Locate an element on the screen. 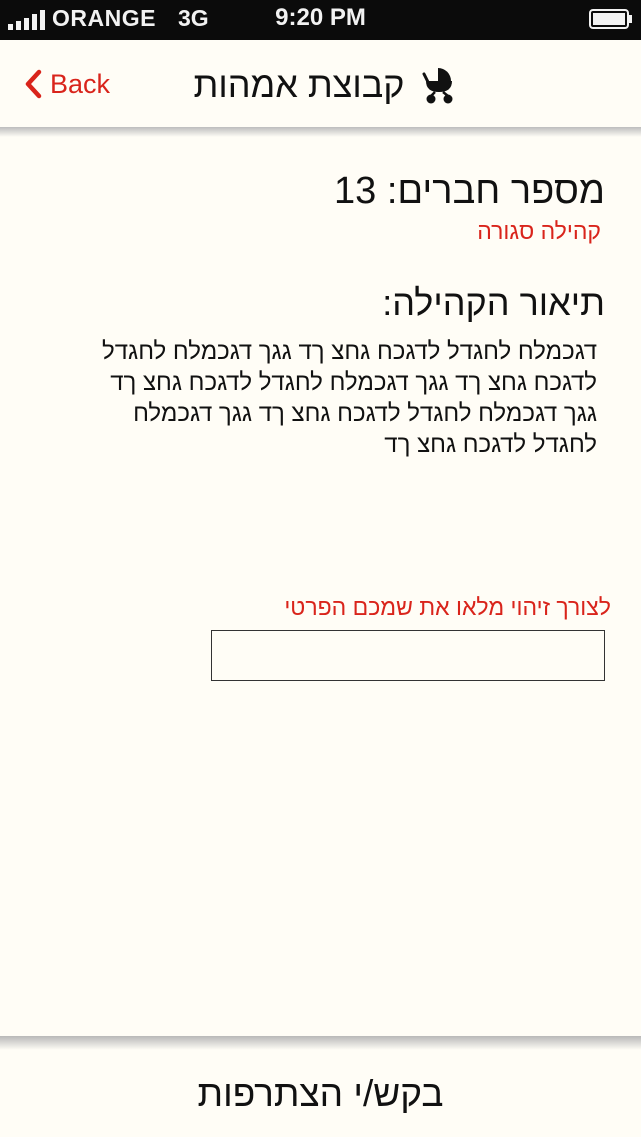 This screenshot has width=641, height=1137. description-heading: תיאור הקהילה: is located at coordinates (493, 302).